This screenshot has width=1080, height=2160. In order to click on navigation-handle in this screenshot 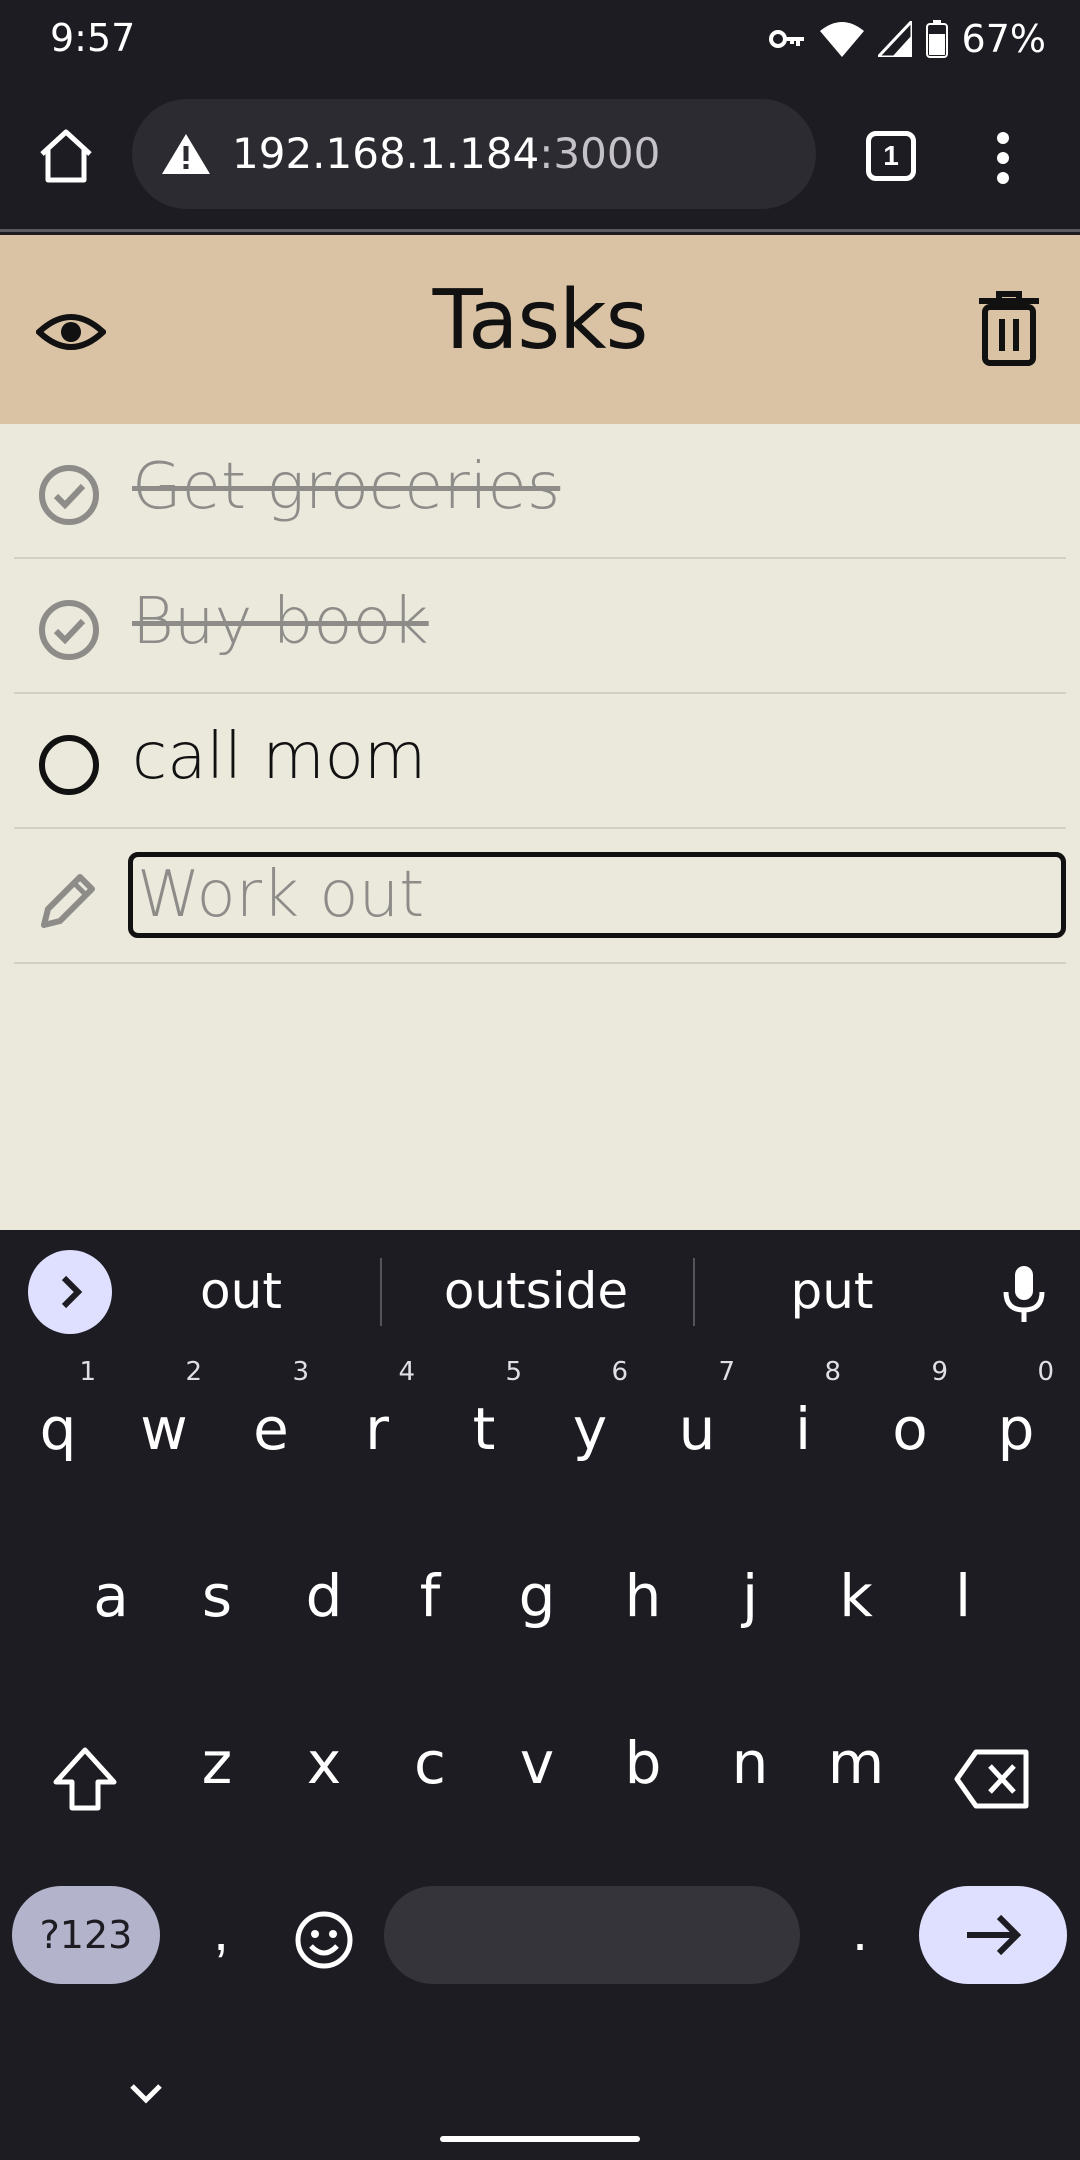, I will do `click(540, 2139)`.